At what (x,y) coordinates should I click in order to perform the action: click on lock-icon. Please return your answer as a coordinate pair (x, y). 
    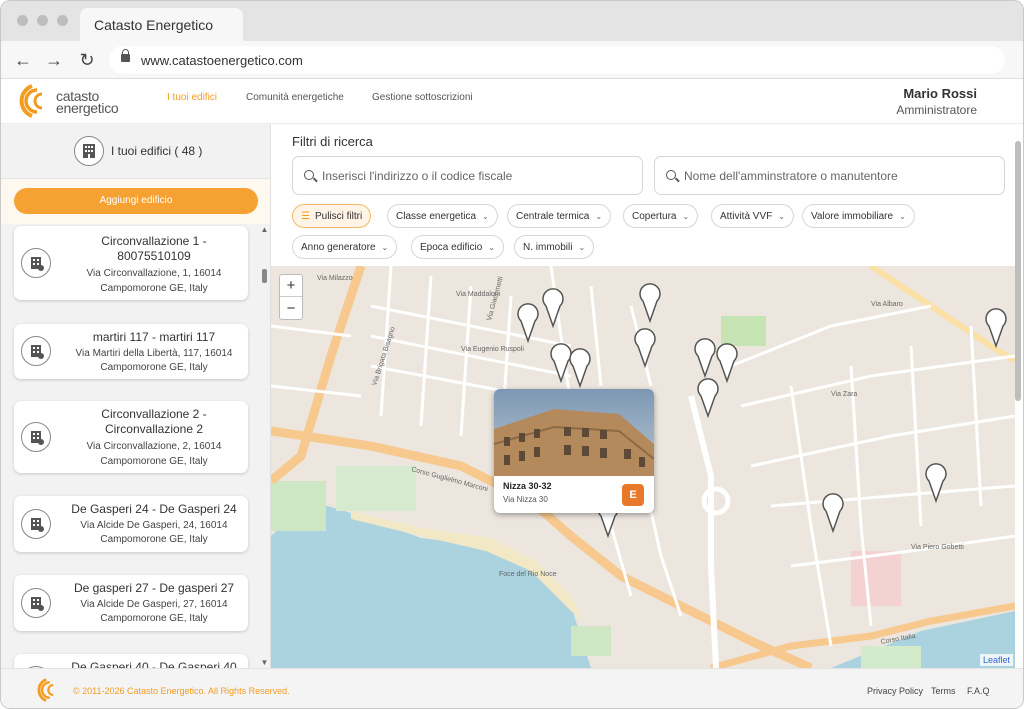
    Looking at the image, I should click on (125, 55).